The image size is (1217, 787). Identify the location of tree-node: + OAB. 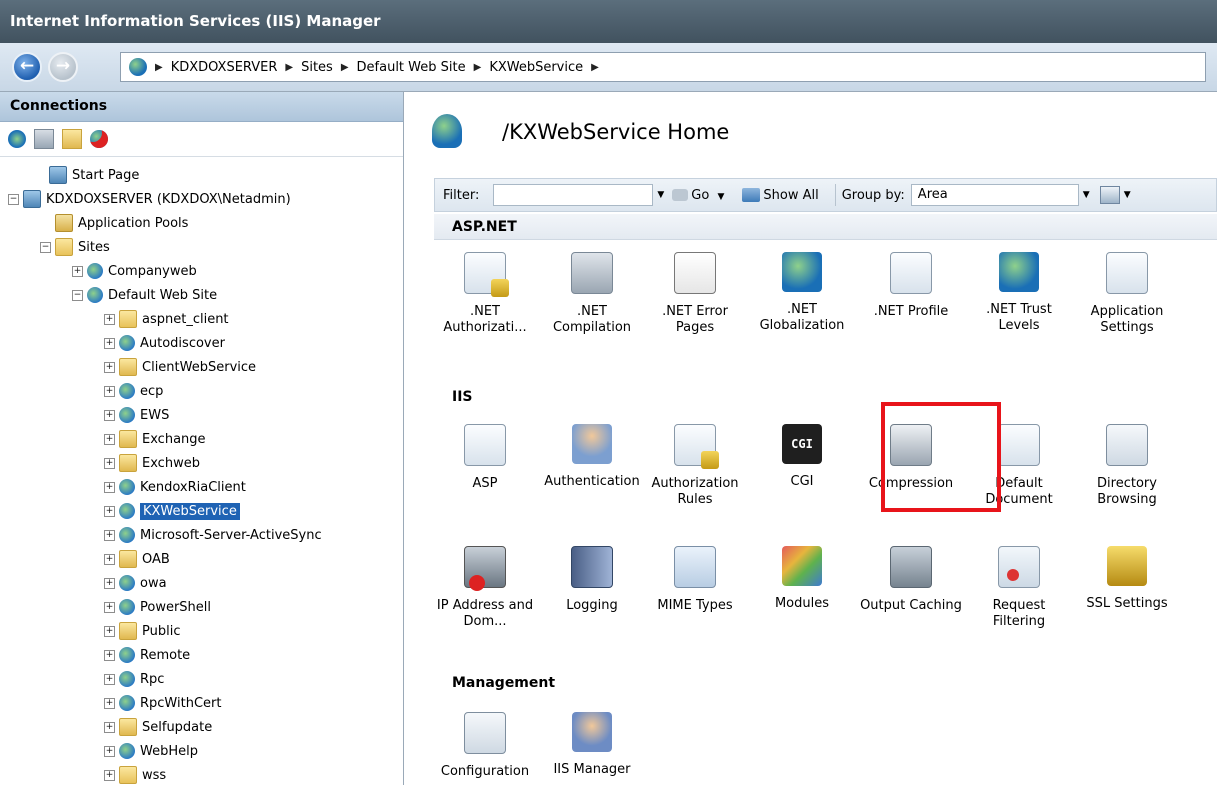
(201, 559).